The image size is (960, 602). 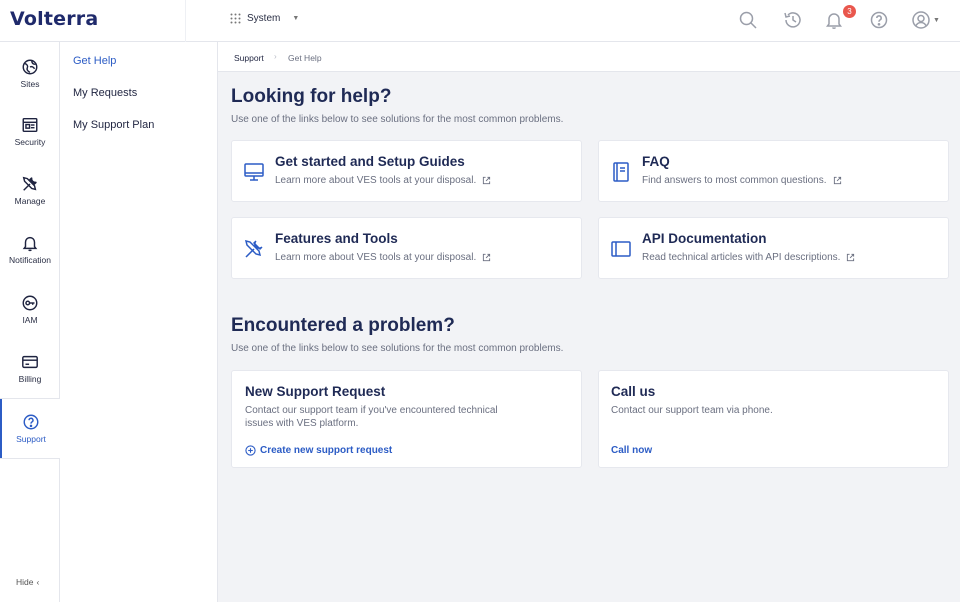 I want to click on subnav-item-get-help: Get Help, so click(x=94, y=61).